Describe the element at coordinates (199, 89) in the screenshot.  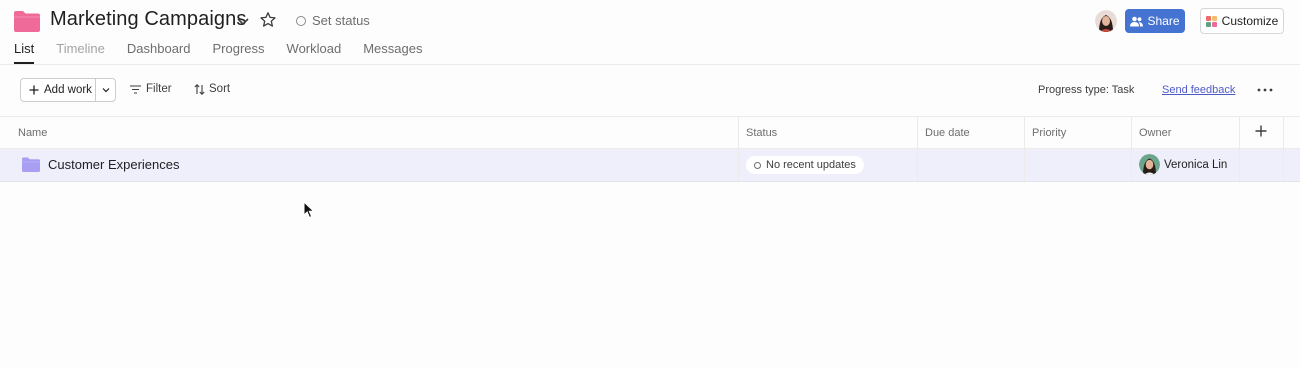
I see `sort-icon` at that location.